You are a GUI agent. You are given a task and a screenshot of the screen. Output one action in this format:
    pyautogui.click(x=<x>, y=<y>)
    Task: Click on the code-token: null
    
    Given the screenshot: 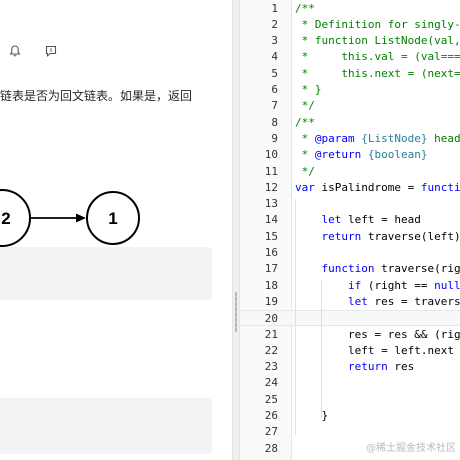 What is the action you would take?
    pyautogui.click(x=447, y=285)
    